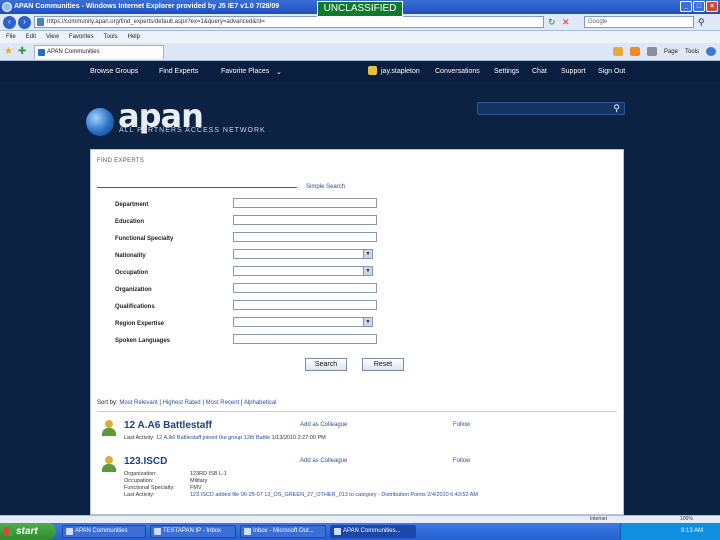 Image resolution: width=720 pixels, height=540 pixels. Describe the element at coordinates (52, 37) in the screenshot. I see `menu-view: View` at that location.